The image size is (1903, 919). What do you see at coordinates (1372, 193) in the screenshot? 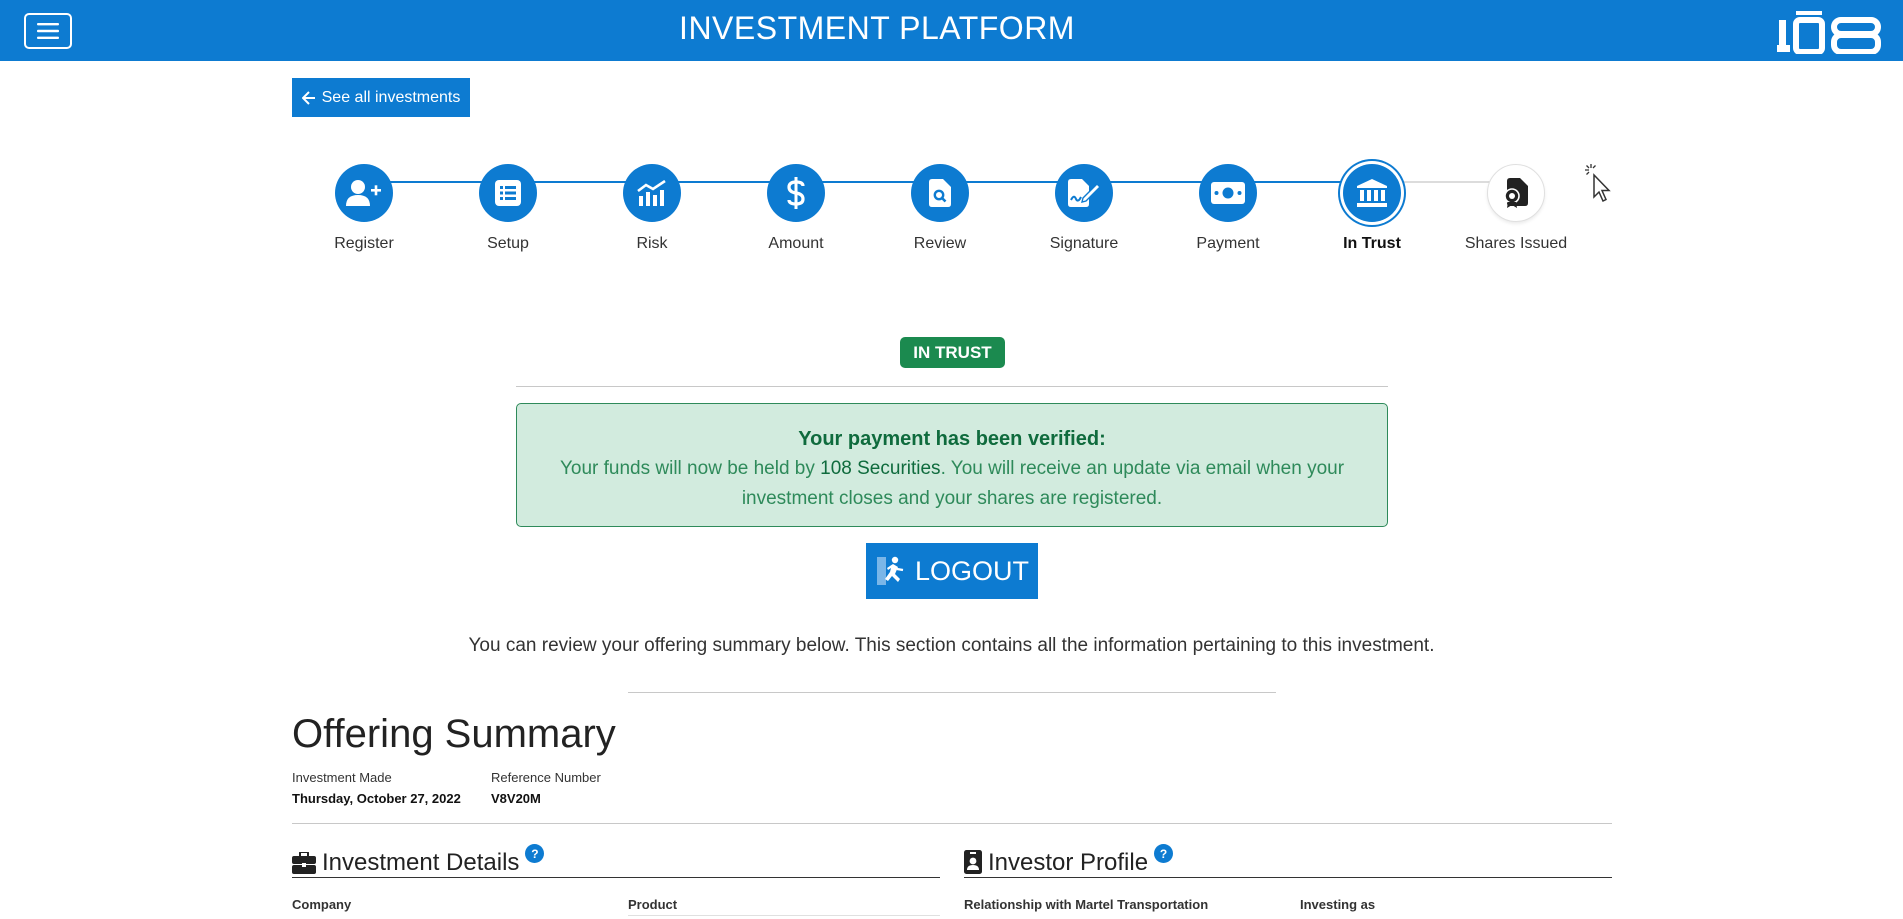
I see `bank-icon` at bounding box center [1372, 193].